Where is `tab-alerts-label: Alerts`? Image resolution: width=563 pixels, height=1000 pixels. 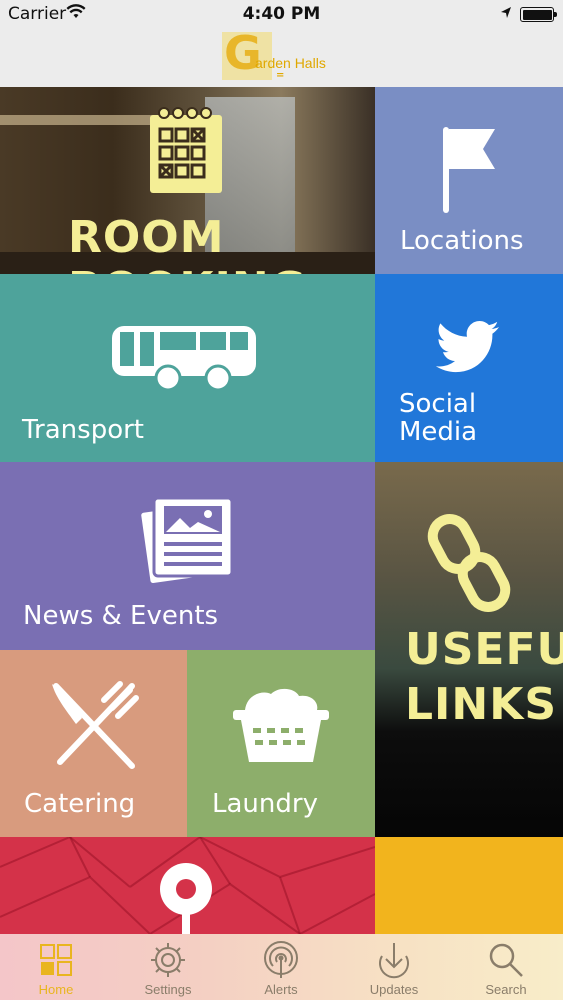 tab-alerts-label: Alerts is located at coordinates (281, 989).